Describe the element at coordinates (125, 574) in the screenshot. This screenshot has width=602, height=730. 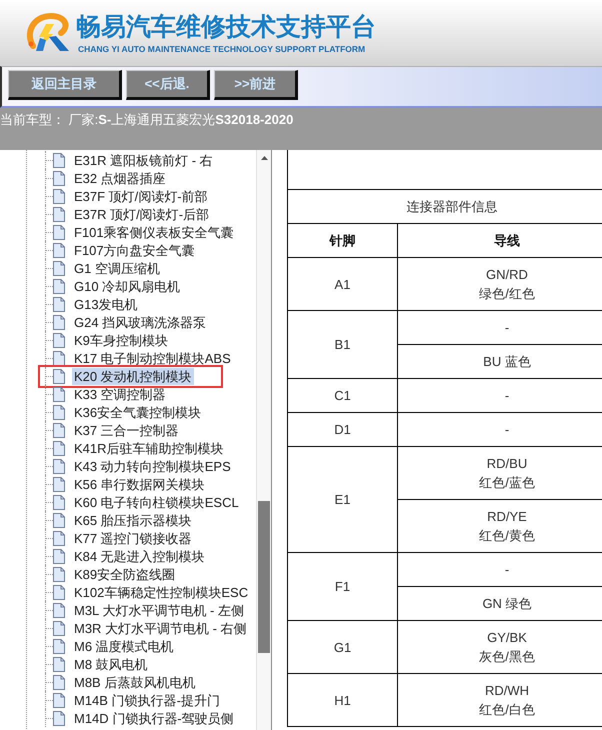
I see `tree-item: K89安全防盗线圈` at that location.